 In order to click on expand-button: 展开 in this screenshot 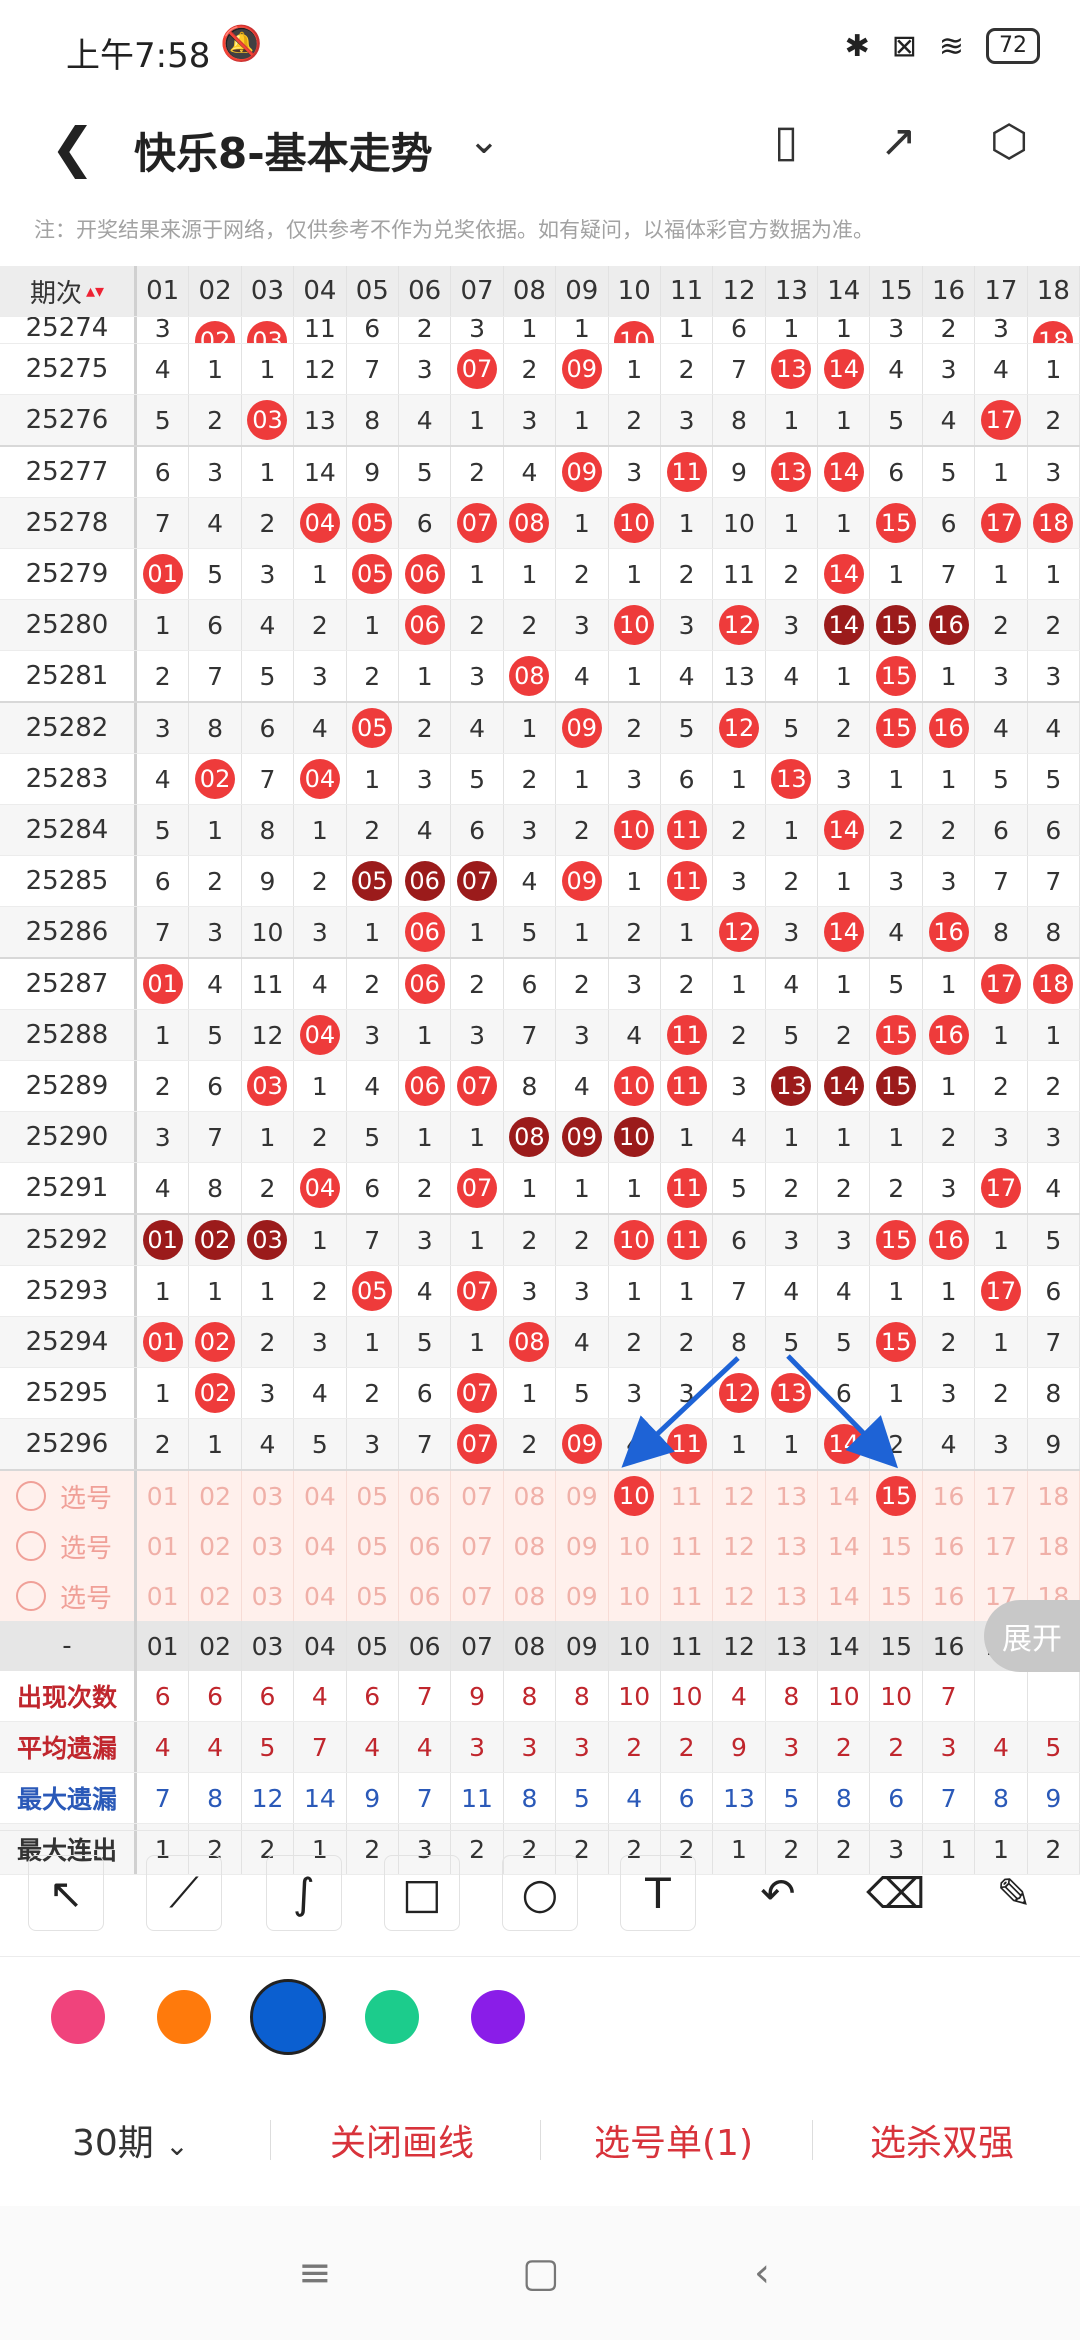, I will do `click(1032, 1636)`.